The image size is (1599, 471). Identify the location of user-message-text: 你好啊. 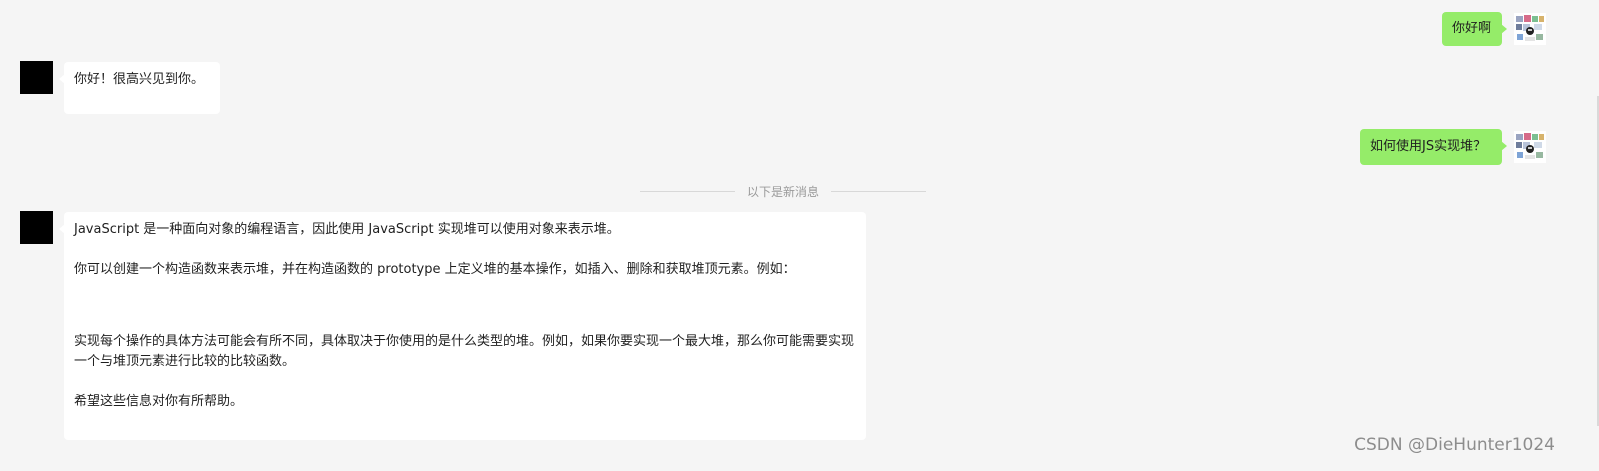
(1472, 28).